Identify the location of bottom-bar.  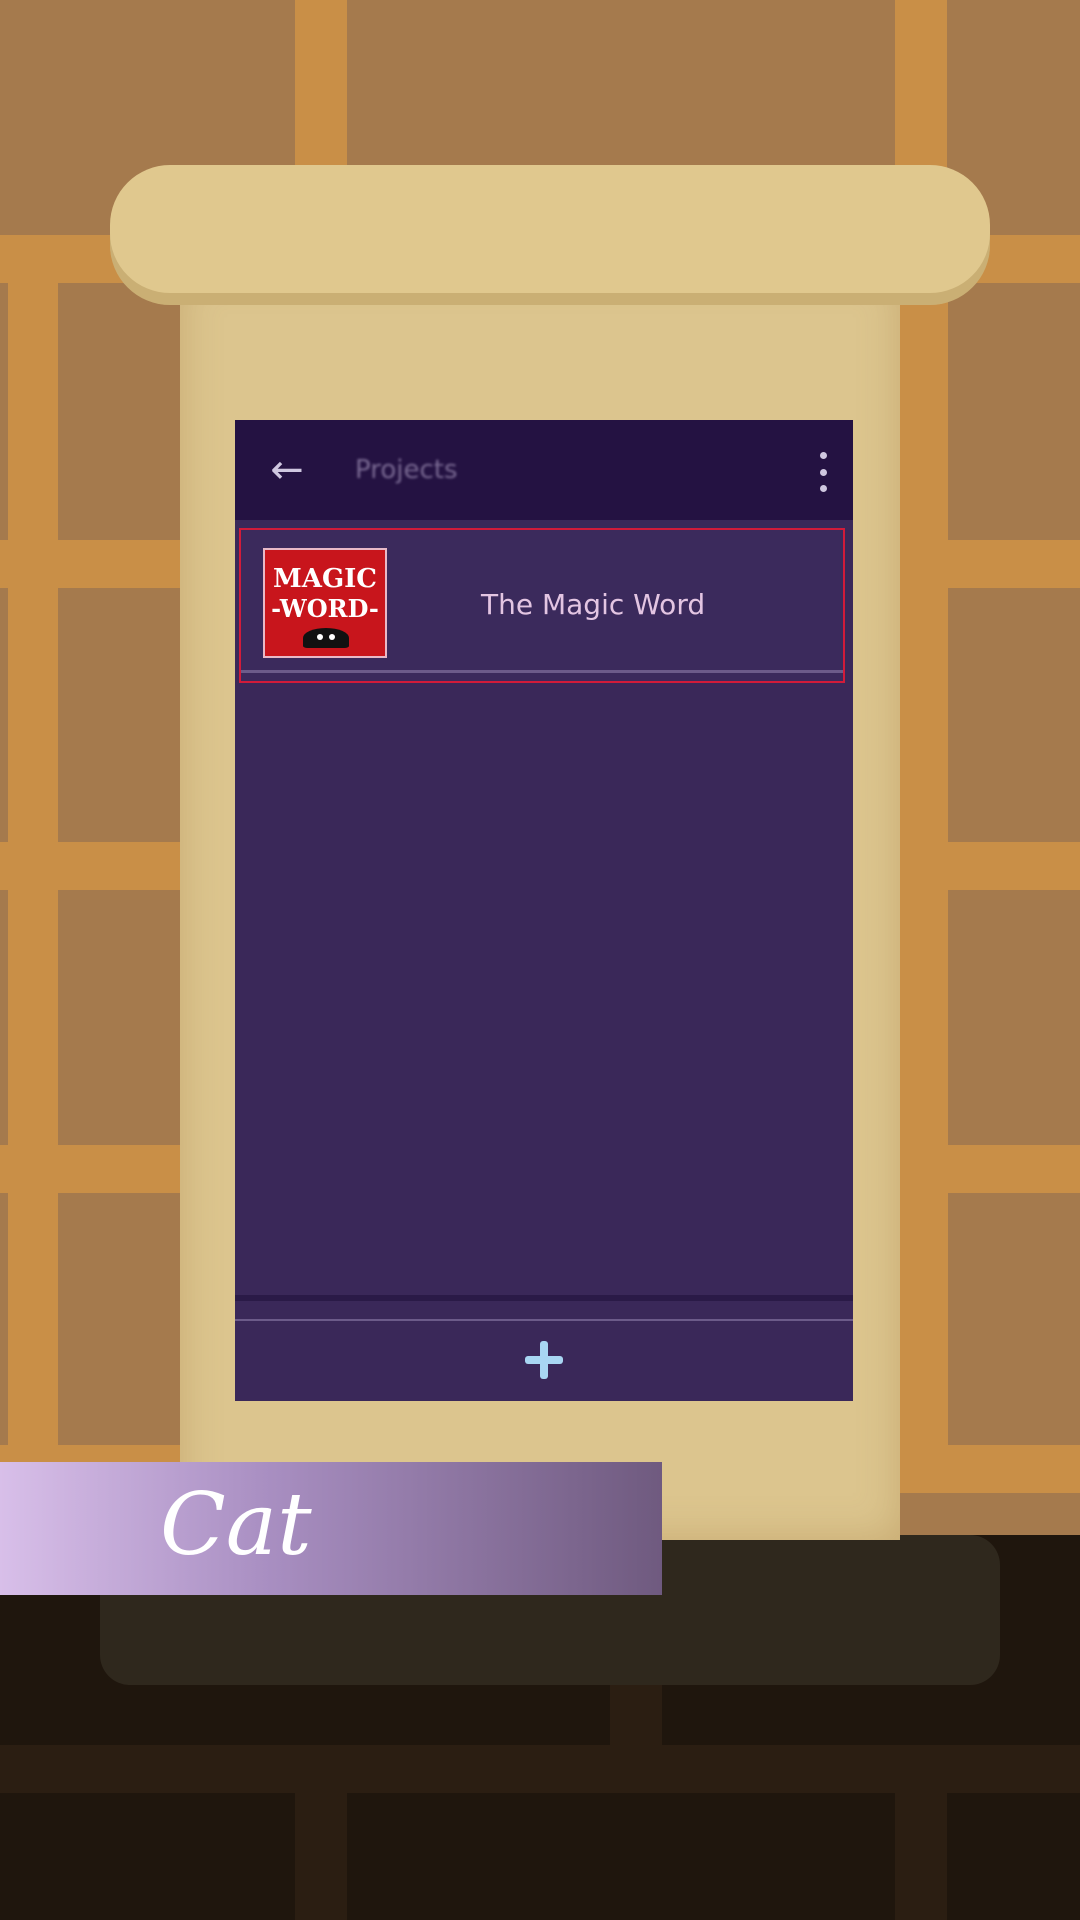
(544, 1348).